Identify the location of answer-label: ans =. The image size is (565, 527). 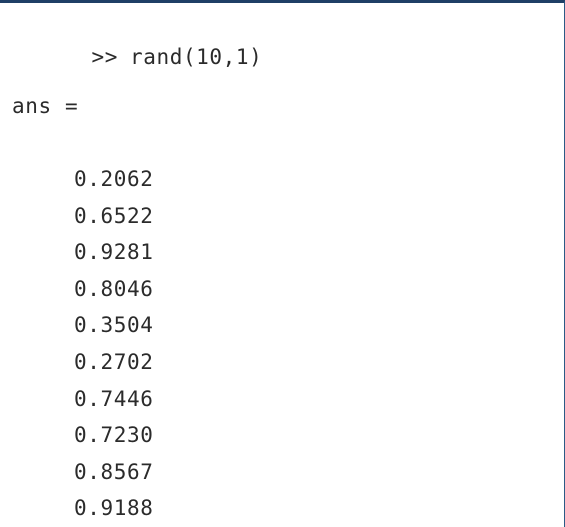
(45, 106).